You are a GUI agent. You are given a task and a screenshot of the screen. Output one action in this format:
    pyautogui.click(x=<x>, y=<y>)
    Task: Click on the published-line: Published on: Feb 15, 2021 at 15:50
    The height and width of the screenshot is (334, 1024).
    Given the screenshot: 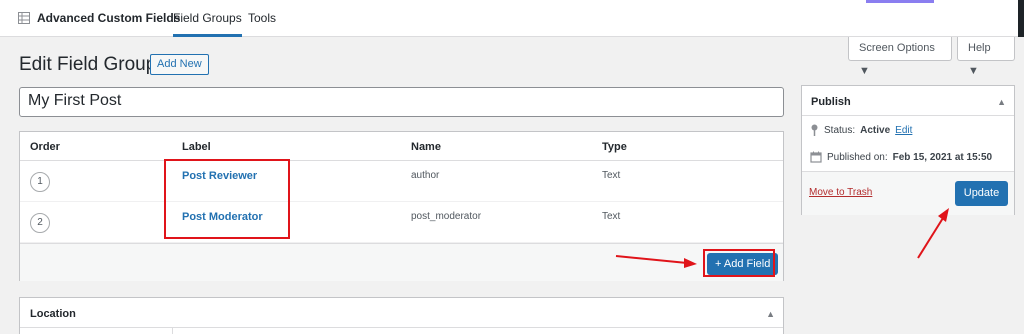 What is the action you would take?
    pyautogui.click(x=901, y=157)
    